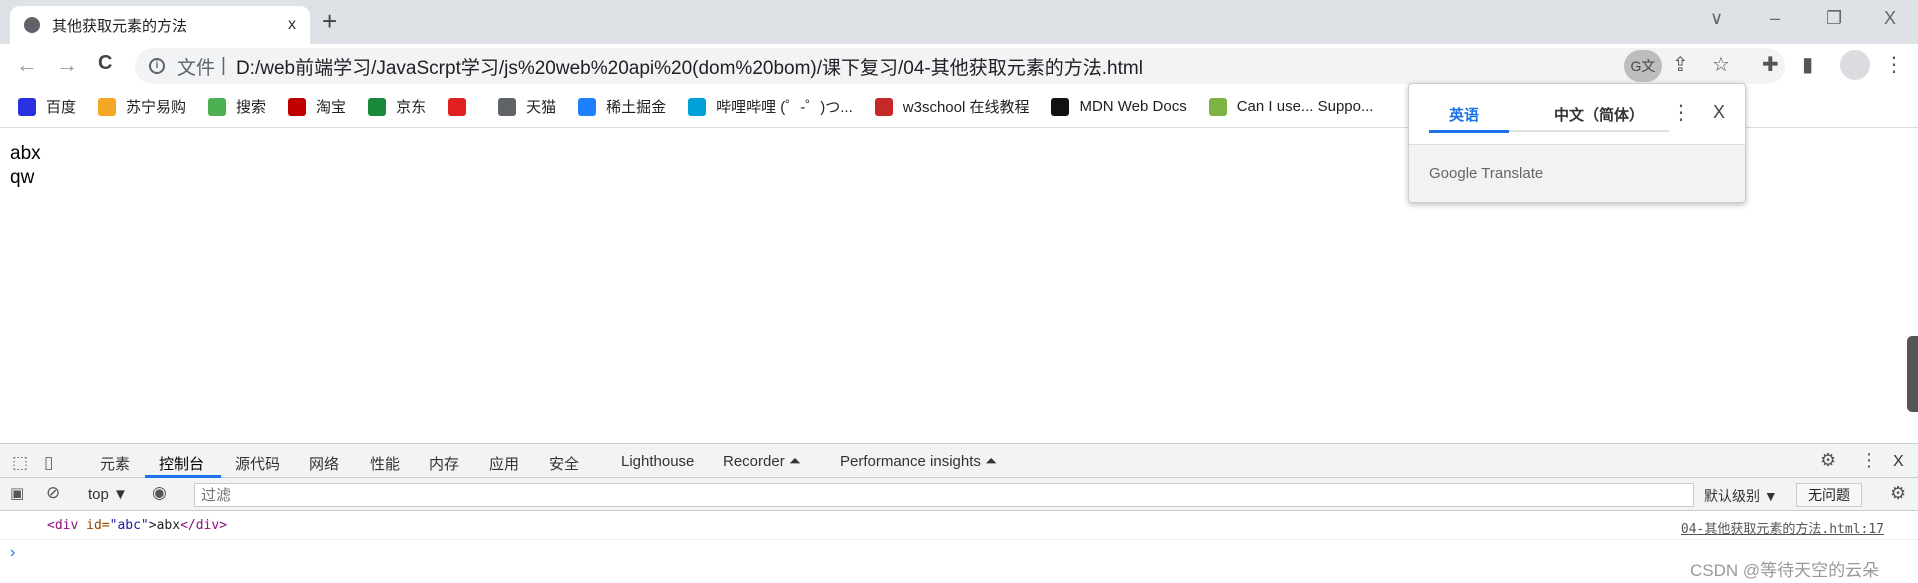 The width and height of the screenshot is (1918, 583). What do you see at coordinates (27, 65) in the screenshot?
I see `back-button: ←` at bounding box center [27, 65].